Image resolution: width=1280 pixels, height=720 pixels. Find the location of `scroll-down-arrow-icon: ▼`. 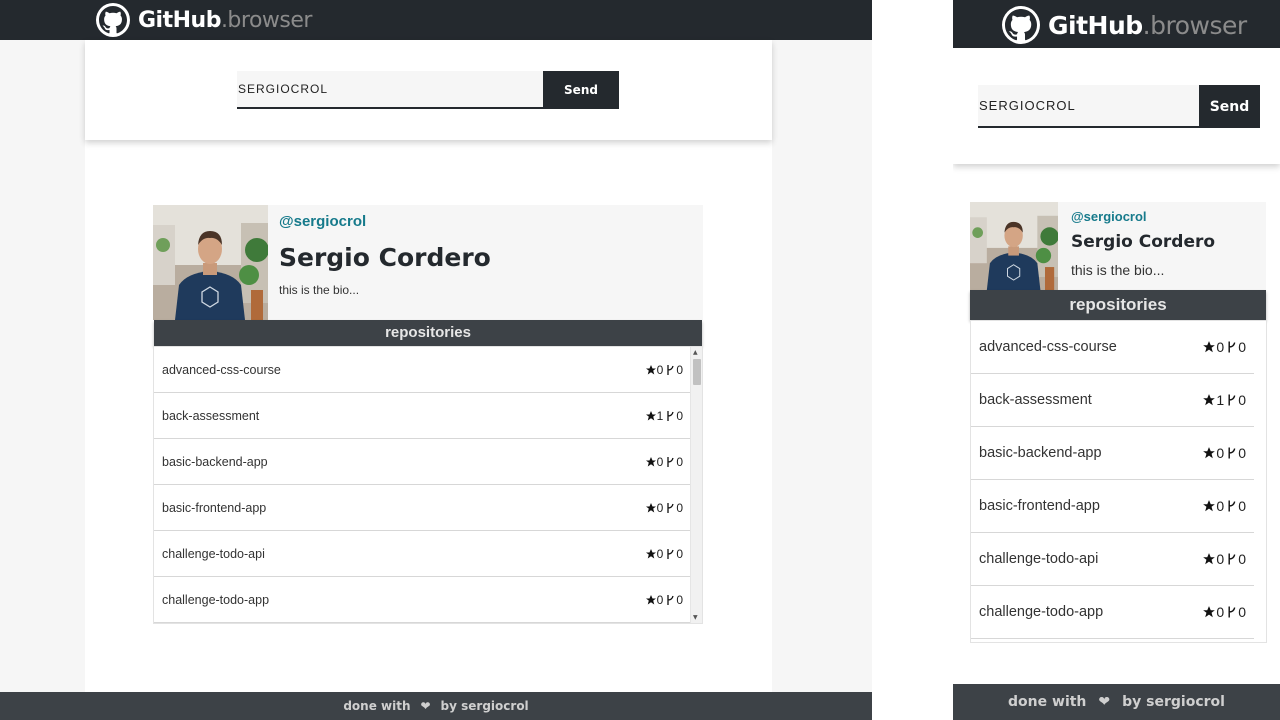

scroll-down-arrow-icon: ▼ is located at coordinates (695, 617).